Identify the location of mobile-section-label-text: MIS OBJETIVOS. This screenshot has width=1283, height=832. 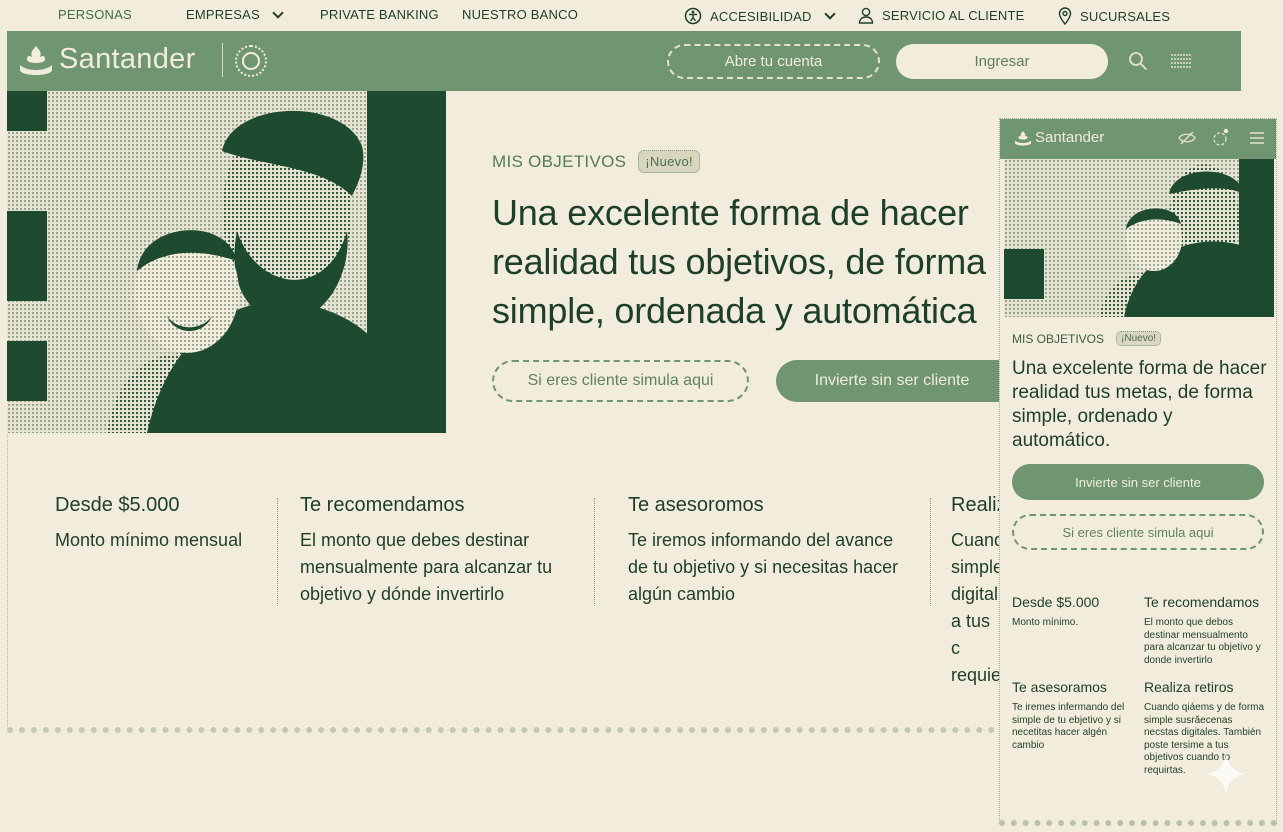
(1058, 338).